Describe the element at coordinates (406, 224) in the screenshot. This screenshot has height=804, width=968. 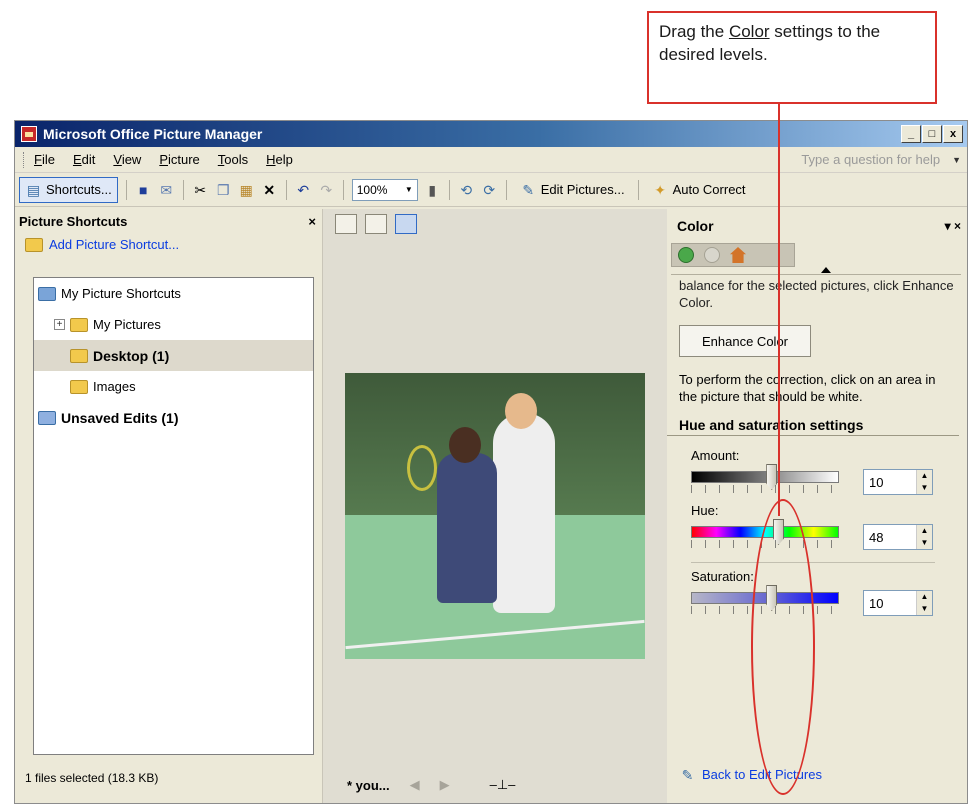
I see `single-picture-view-button` at that location.